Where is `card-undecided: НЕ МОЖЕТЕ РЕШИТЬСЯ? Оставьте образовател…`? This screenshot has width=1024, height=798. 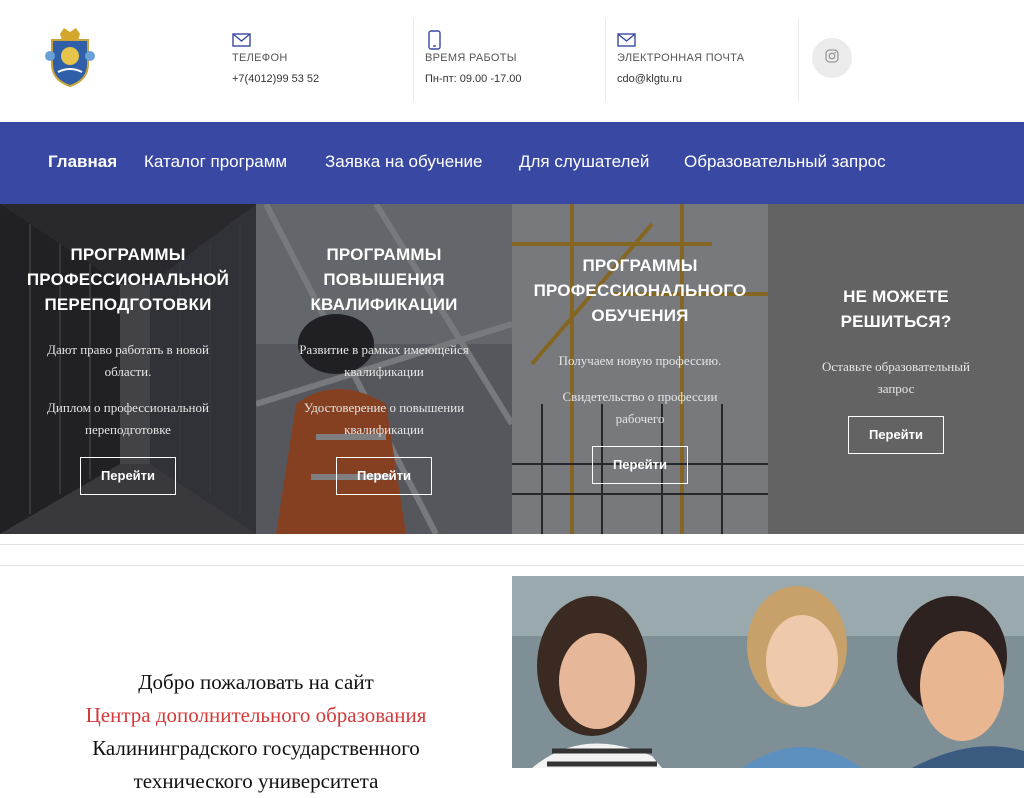
card-undecided: НЕ МОЖЕТЕ РЕШИТЬСЯ? Оставьте образовател… is located at coordinates (896, 369).